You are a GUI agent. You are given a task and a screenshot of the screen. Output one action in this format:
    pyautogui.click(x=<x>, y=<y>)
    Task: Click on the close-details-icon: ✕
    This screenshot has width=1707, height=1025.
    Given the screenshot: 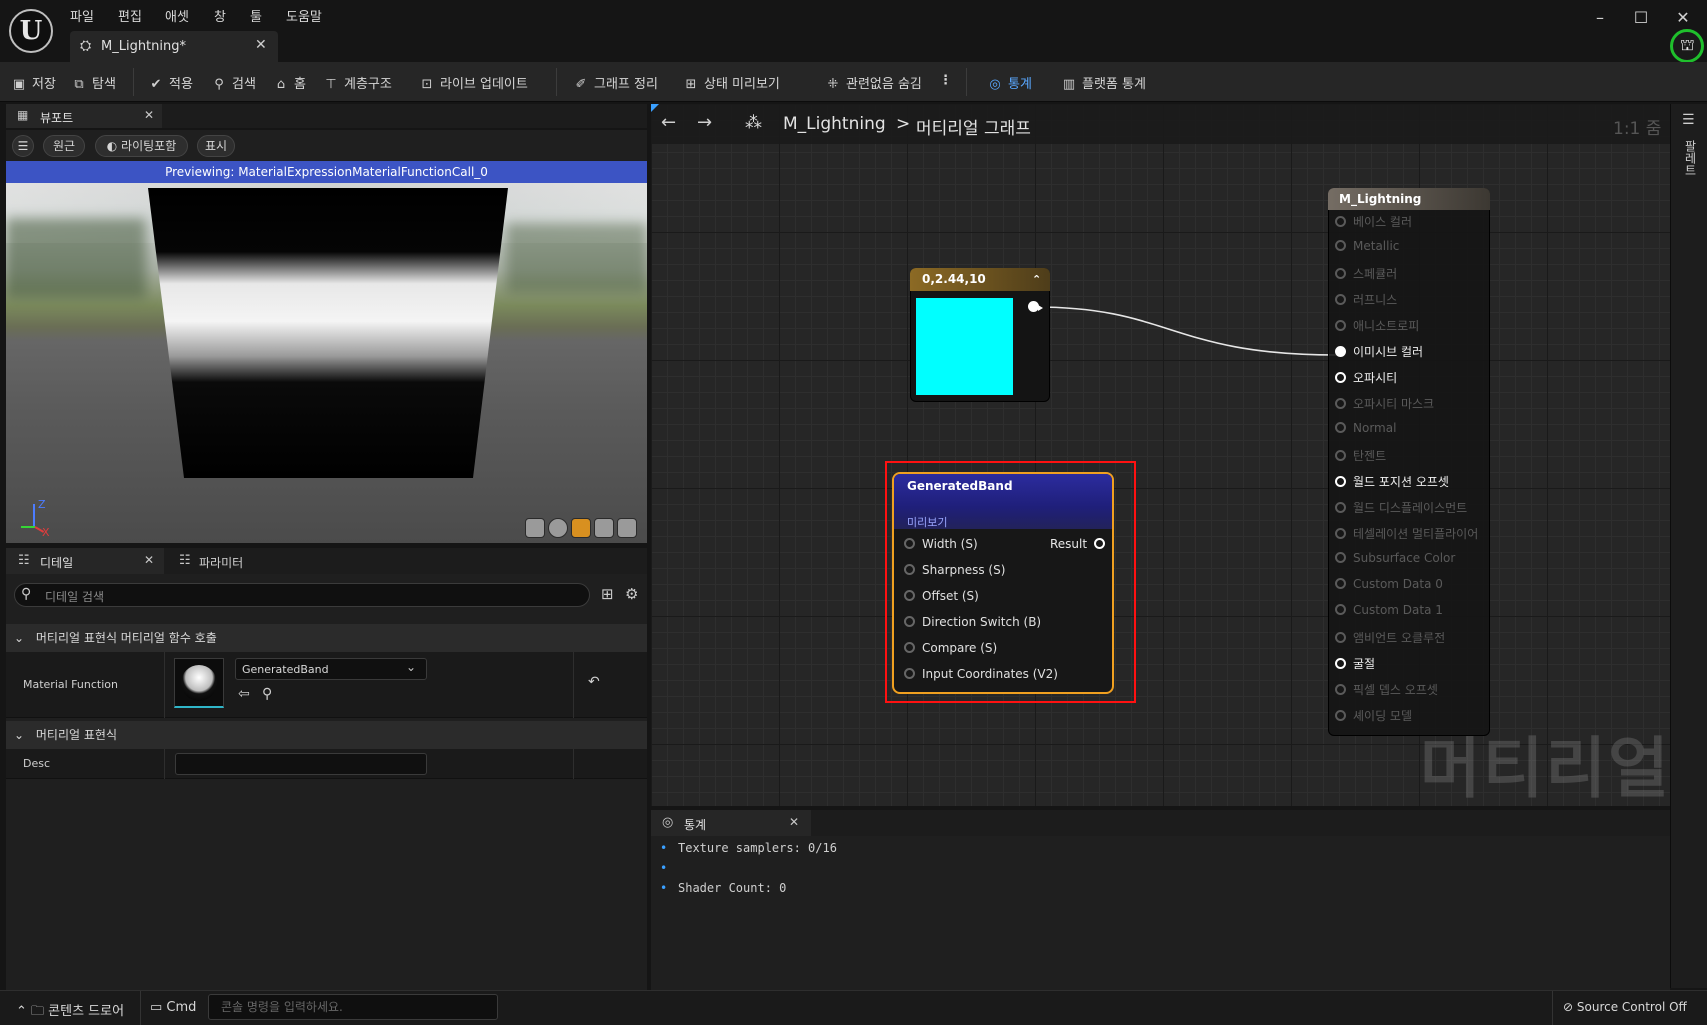 What is the action you would take?
    pyautogui.click(x=149, y=560)
    